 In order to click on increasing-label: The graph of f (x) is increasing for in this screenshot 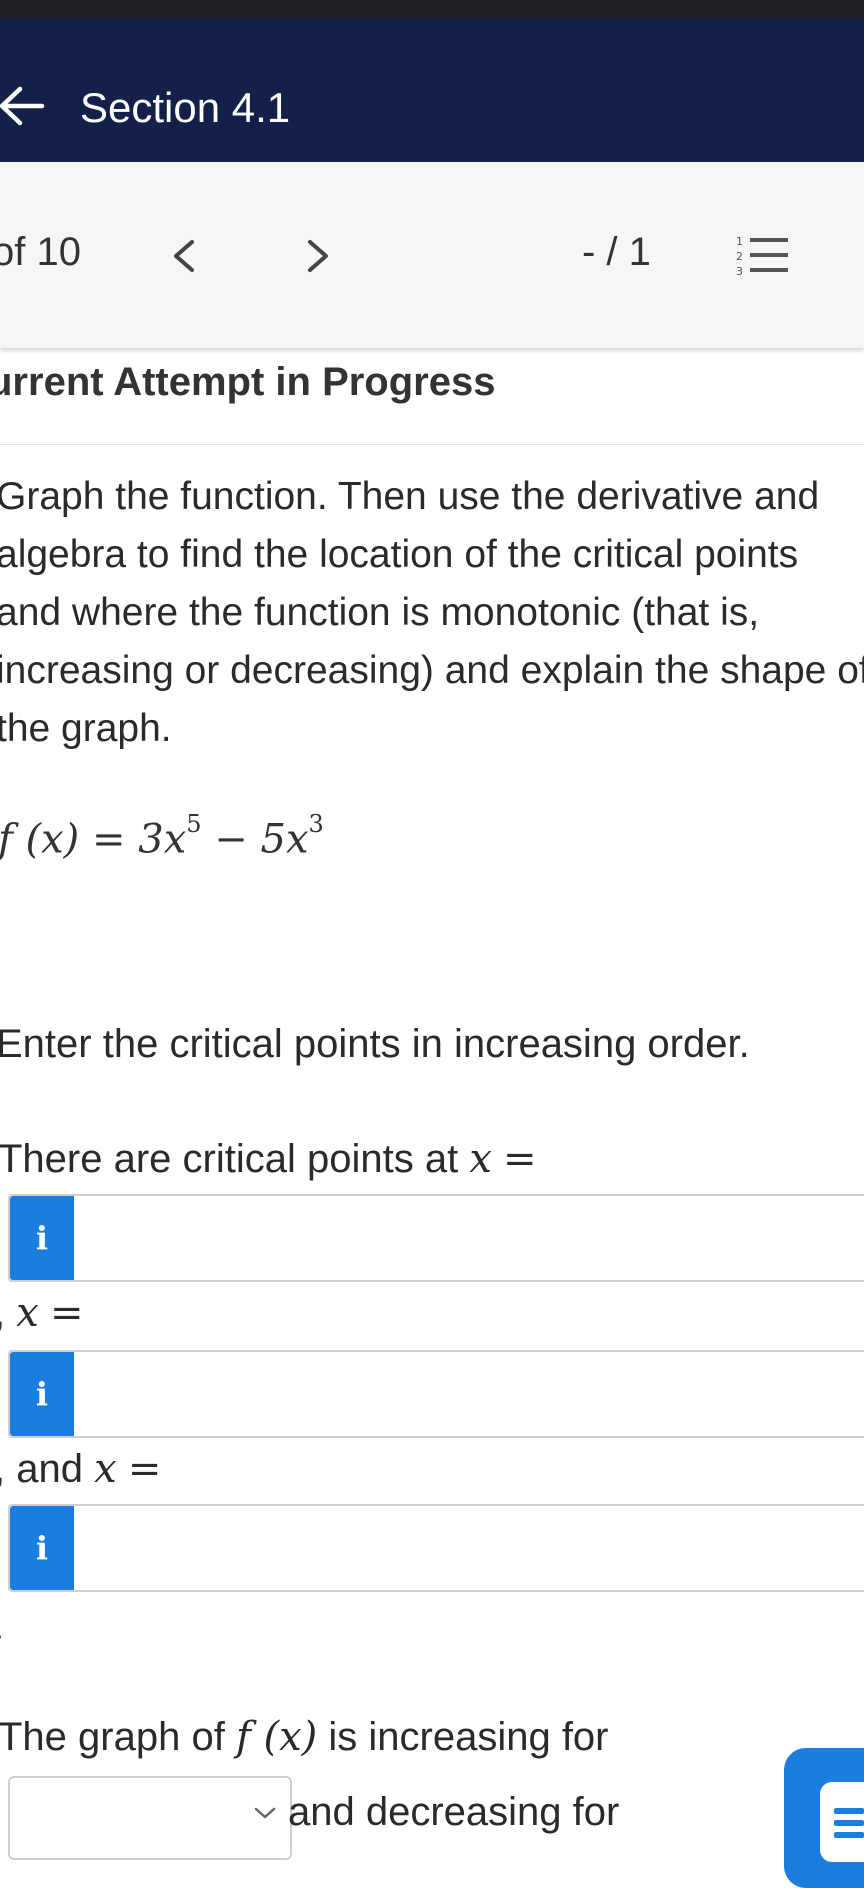, I will do `click(304, 1737)`.